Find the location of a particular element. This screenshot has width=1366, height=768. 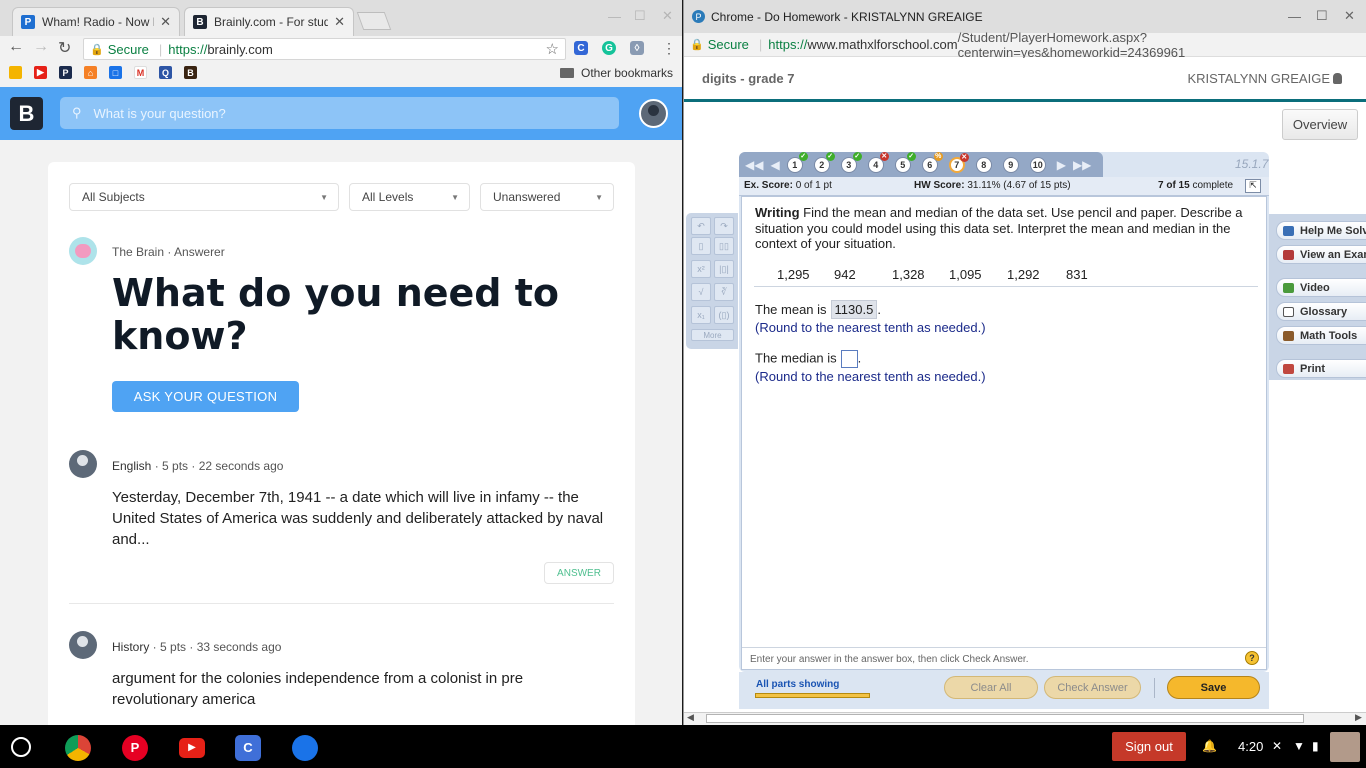

wifi-icon: ▼ is located at coordinates (1299, 746).